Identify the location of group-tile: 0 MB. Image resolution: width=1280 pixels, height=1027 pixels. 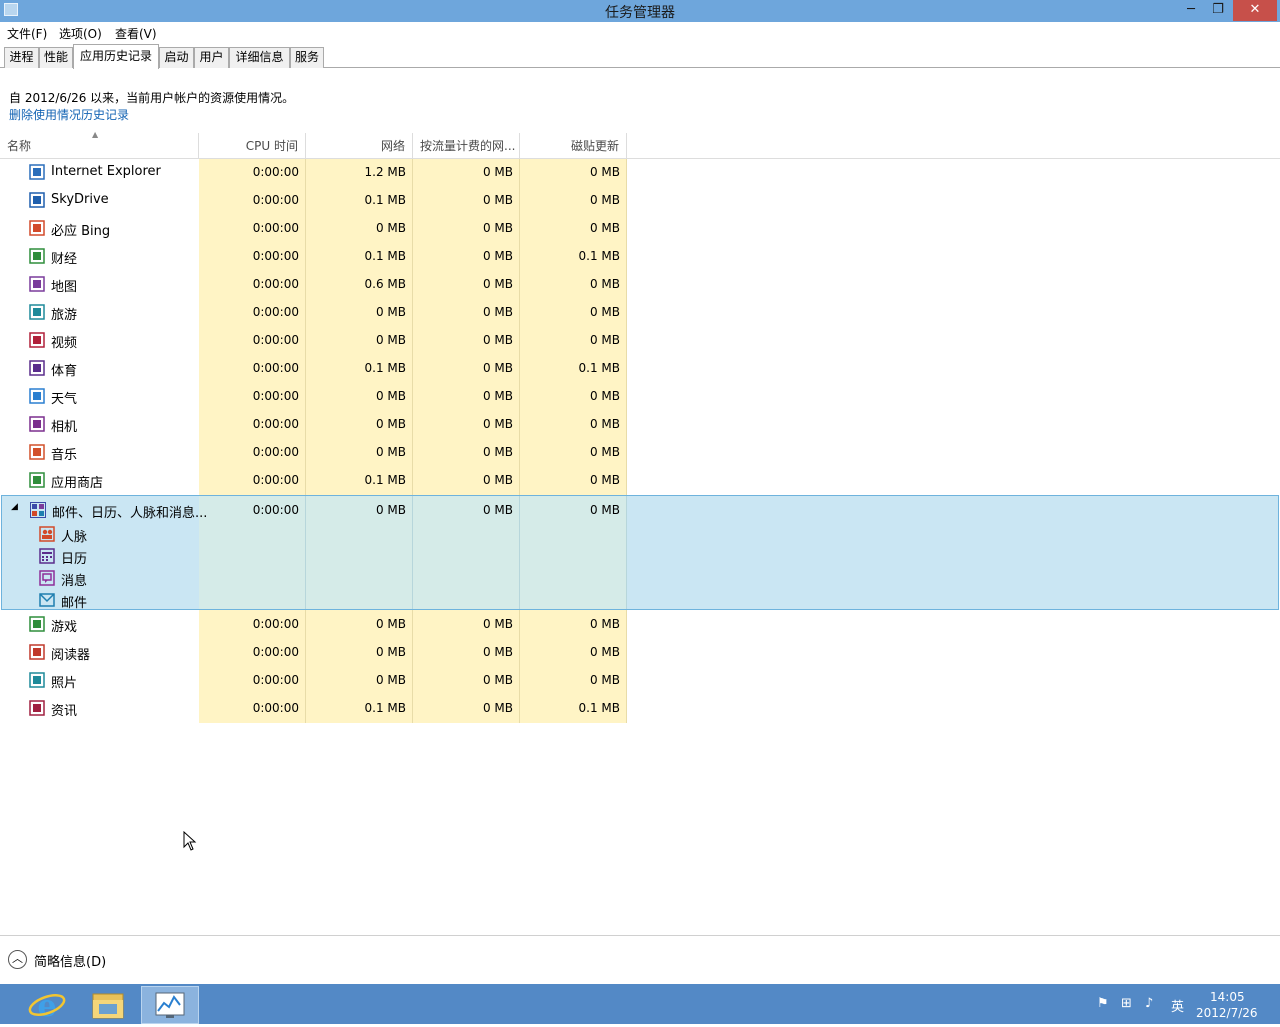
(604, 510).